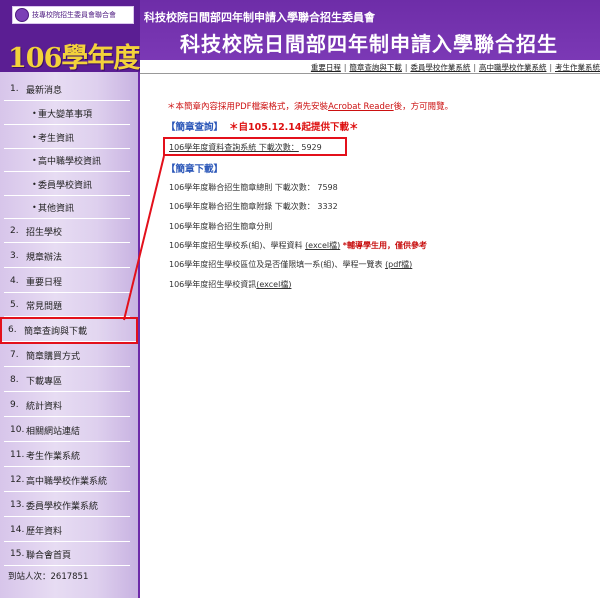 This screenshot has width=600, height=598. Describe the element at coordinates (44, 282) in the screenshot. I see `sidebar-item-label: 重要日程` at that location.